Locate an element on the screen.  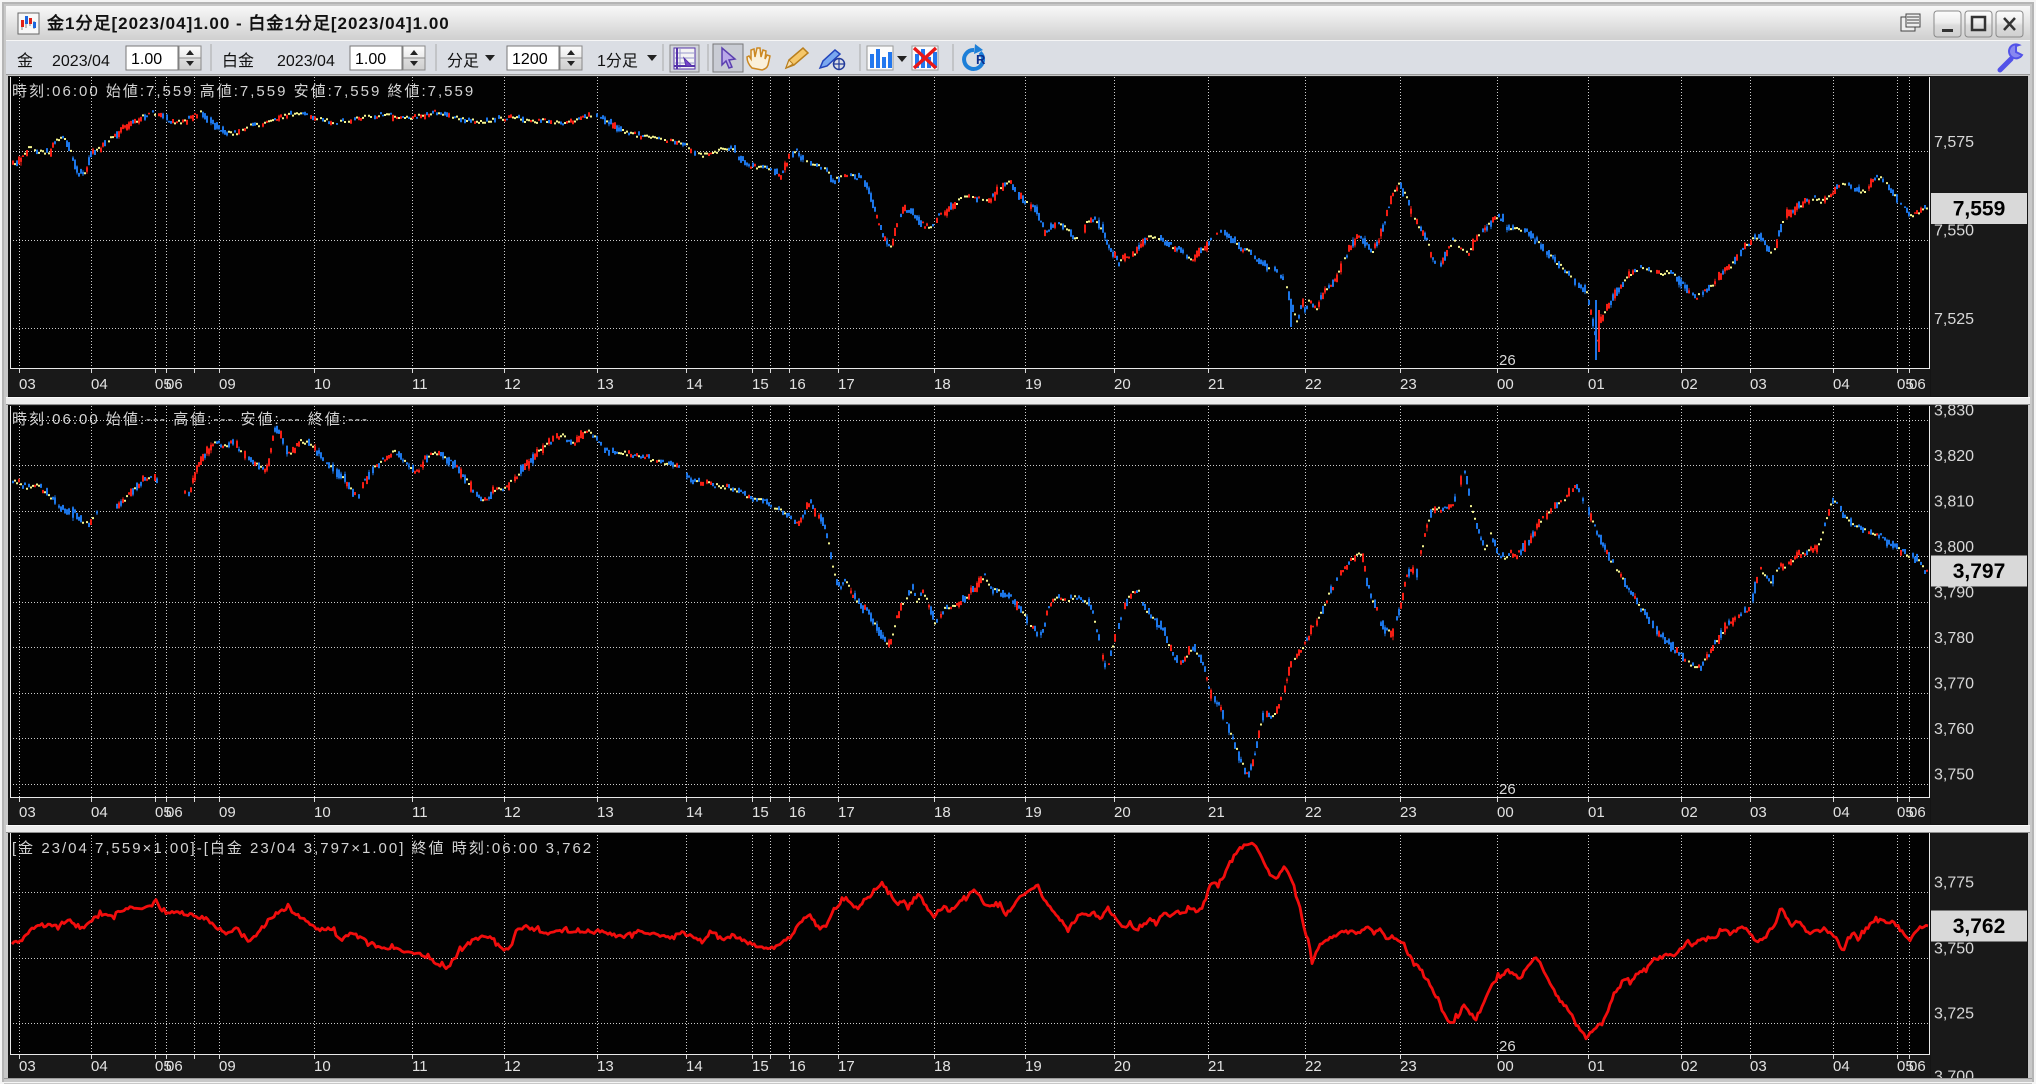
svg-text: 3,830 is located at coordinates (1954, 411).